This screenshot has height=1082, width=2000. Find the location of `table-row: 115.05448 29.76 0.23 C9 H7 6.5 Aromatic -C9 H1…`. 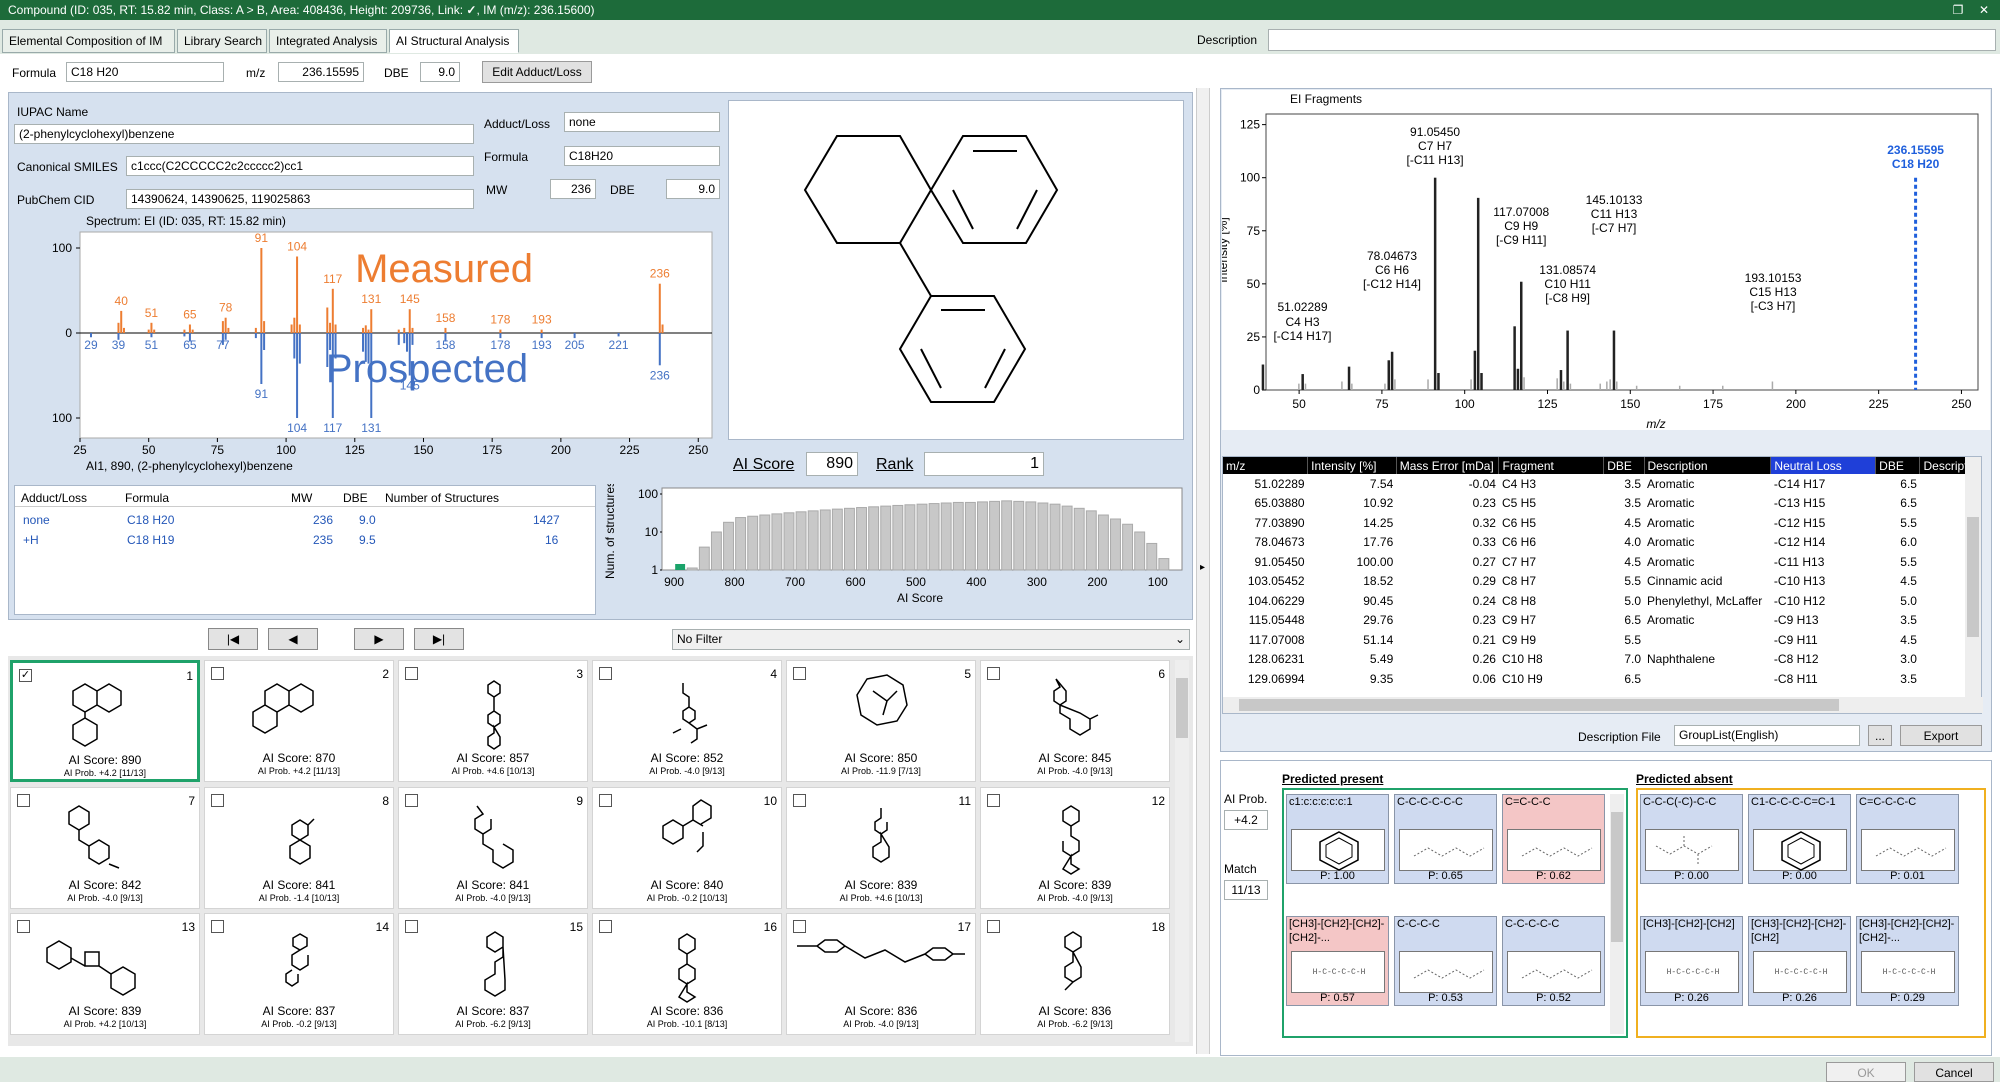

table-row: 115.05448 29.76 0.23 C9 H7 6.5 Aromatic -C9 H1… is located at coordinates (1602, 621).